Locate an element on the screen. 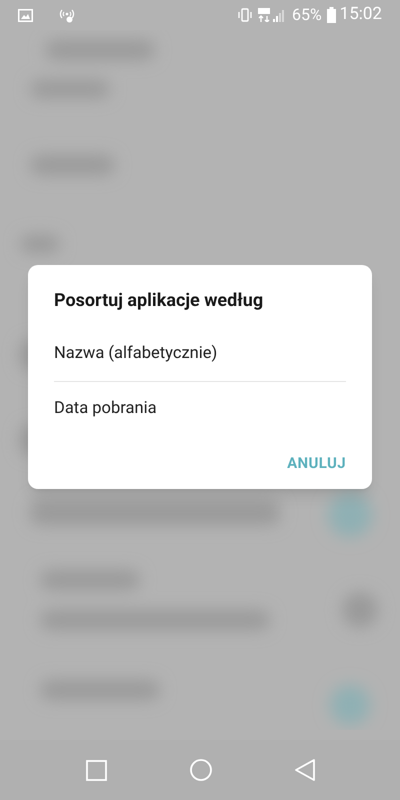 Image resolution: width=400 pixels, height=800 pixels. signal-icon is located at coordinates (279, 15).